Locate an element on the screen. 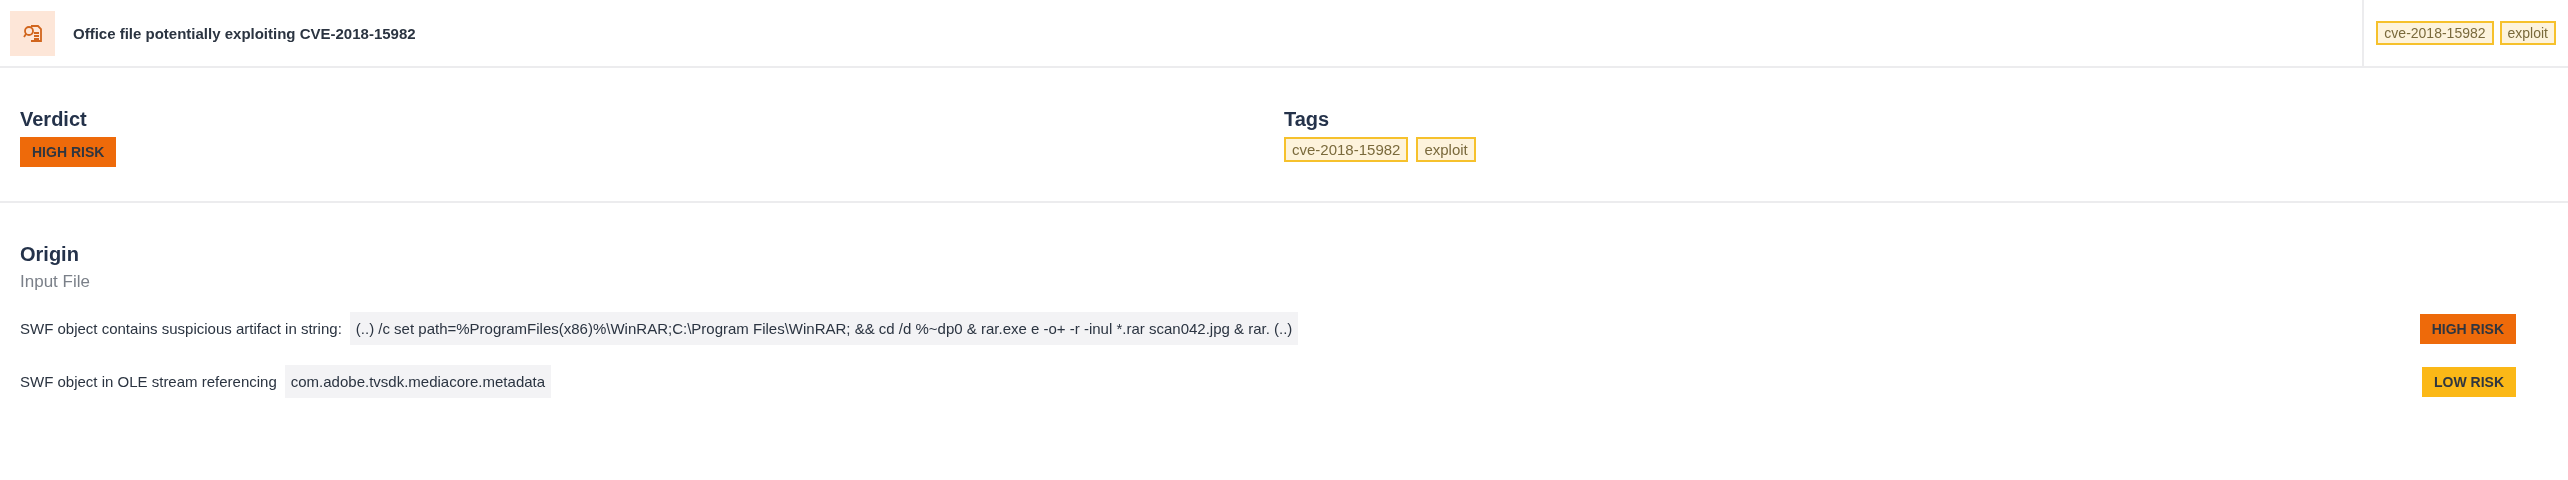 This screenshot has height=480, width=2568. code-snippet: com.adobe.tvsdk.mediacore.metadata is located at coordinates (418, 381).